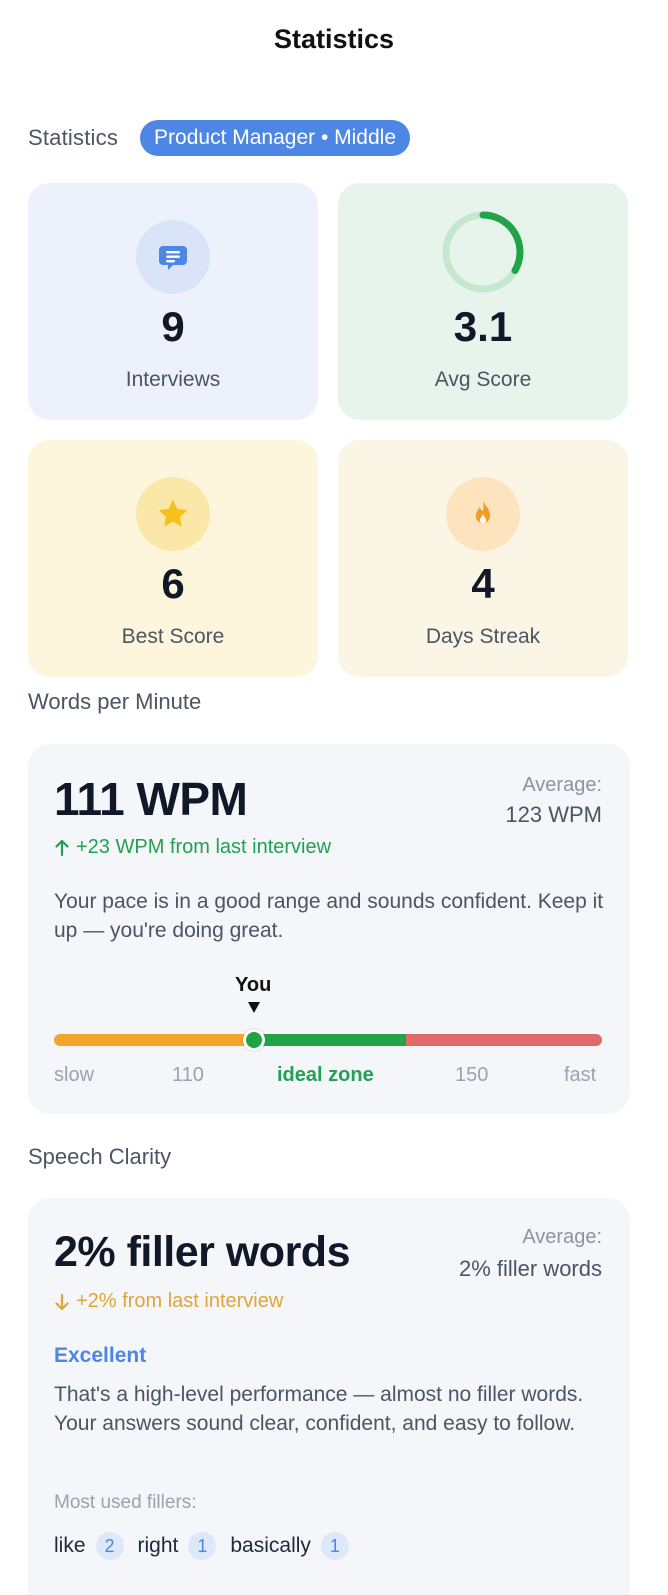  I want to click on avg-score-value: 3.1, so click(483, 326).